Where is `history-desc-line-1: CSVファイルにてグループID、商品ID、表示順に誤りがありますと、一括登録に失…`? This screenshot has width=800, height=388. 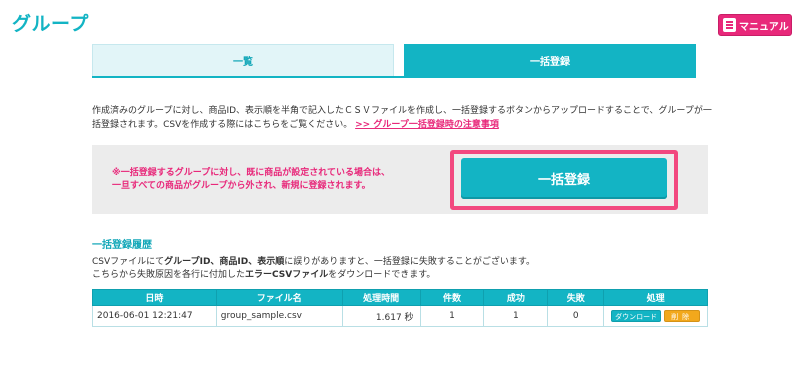
history-desc-line-1: CSVファイルにてグループID、商品ID、表示順に誤りがありますと、一括登録に失… is located at coordinates (402, 262).